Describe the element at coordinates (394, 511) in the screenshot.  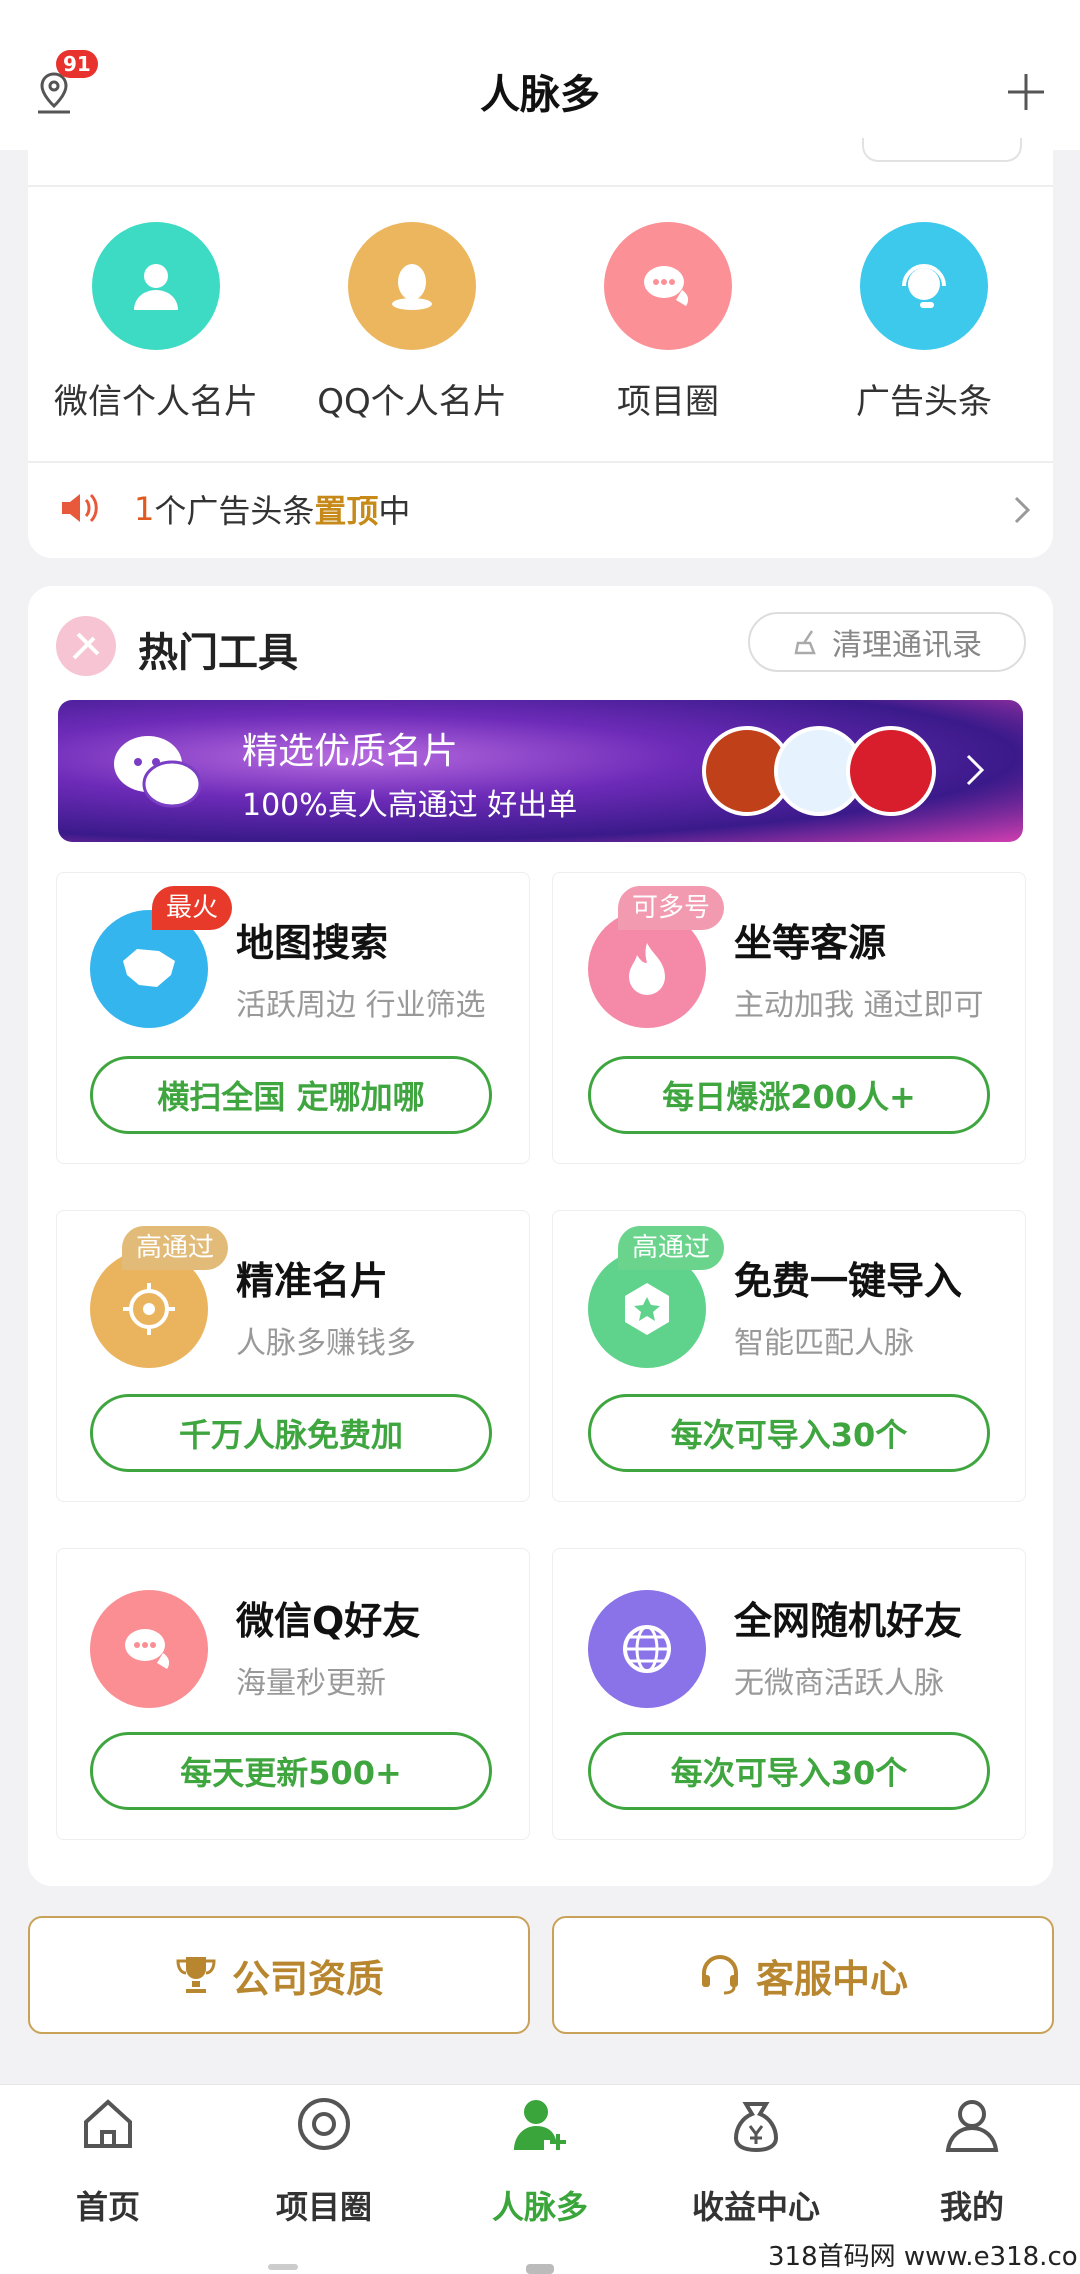
I see `notice-text-end: 中` at that location.